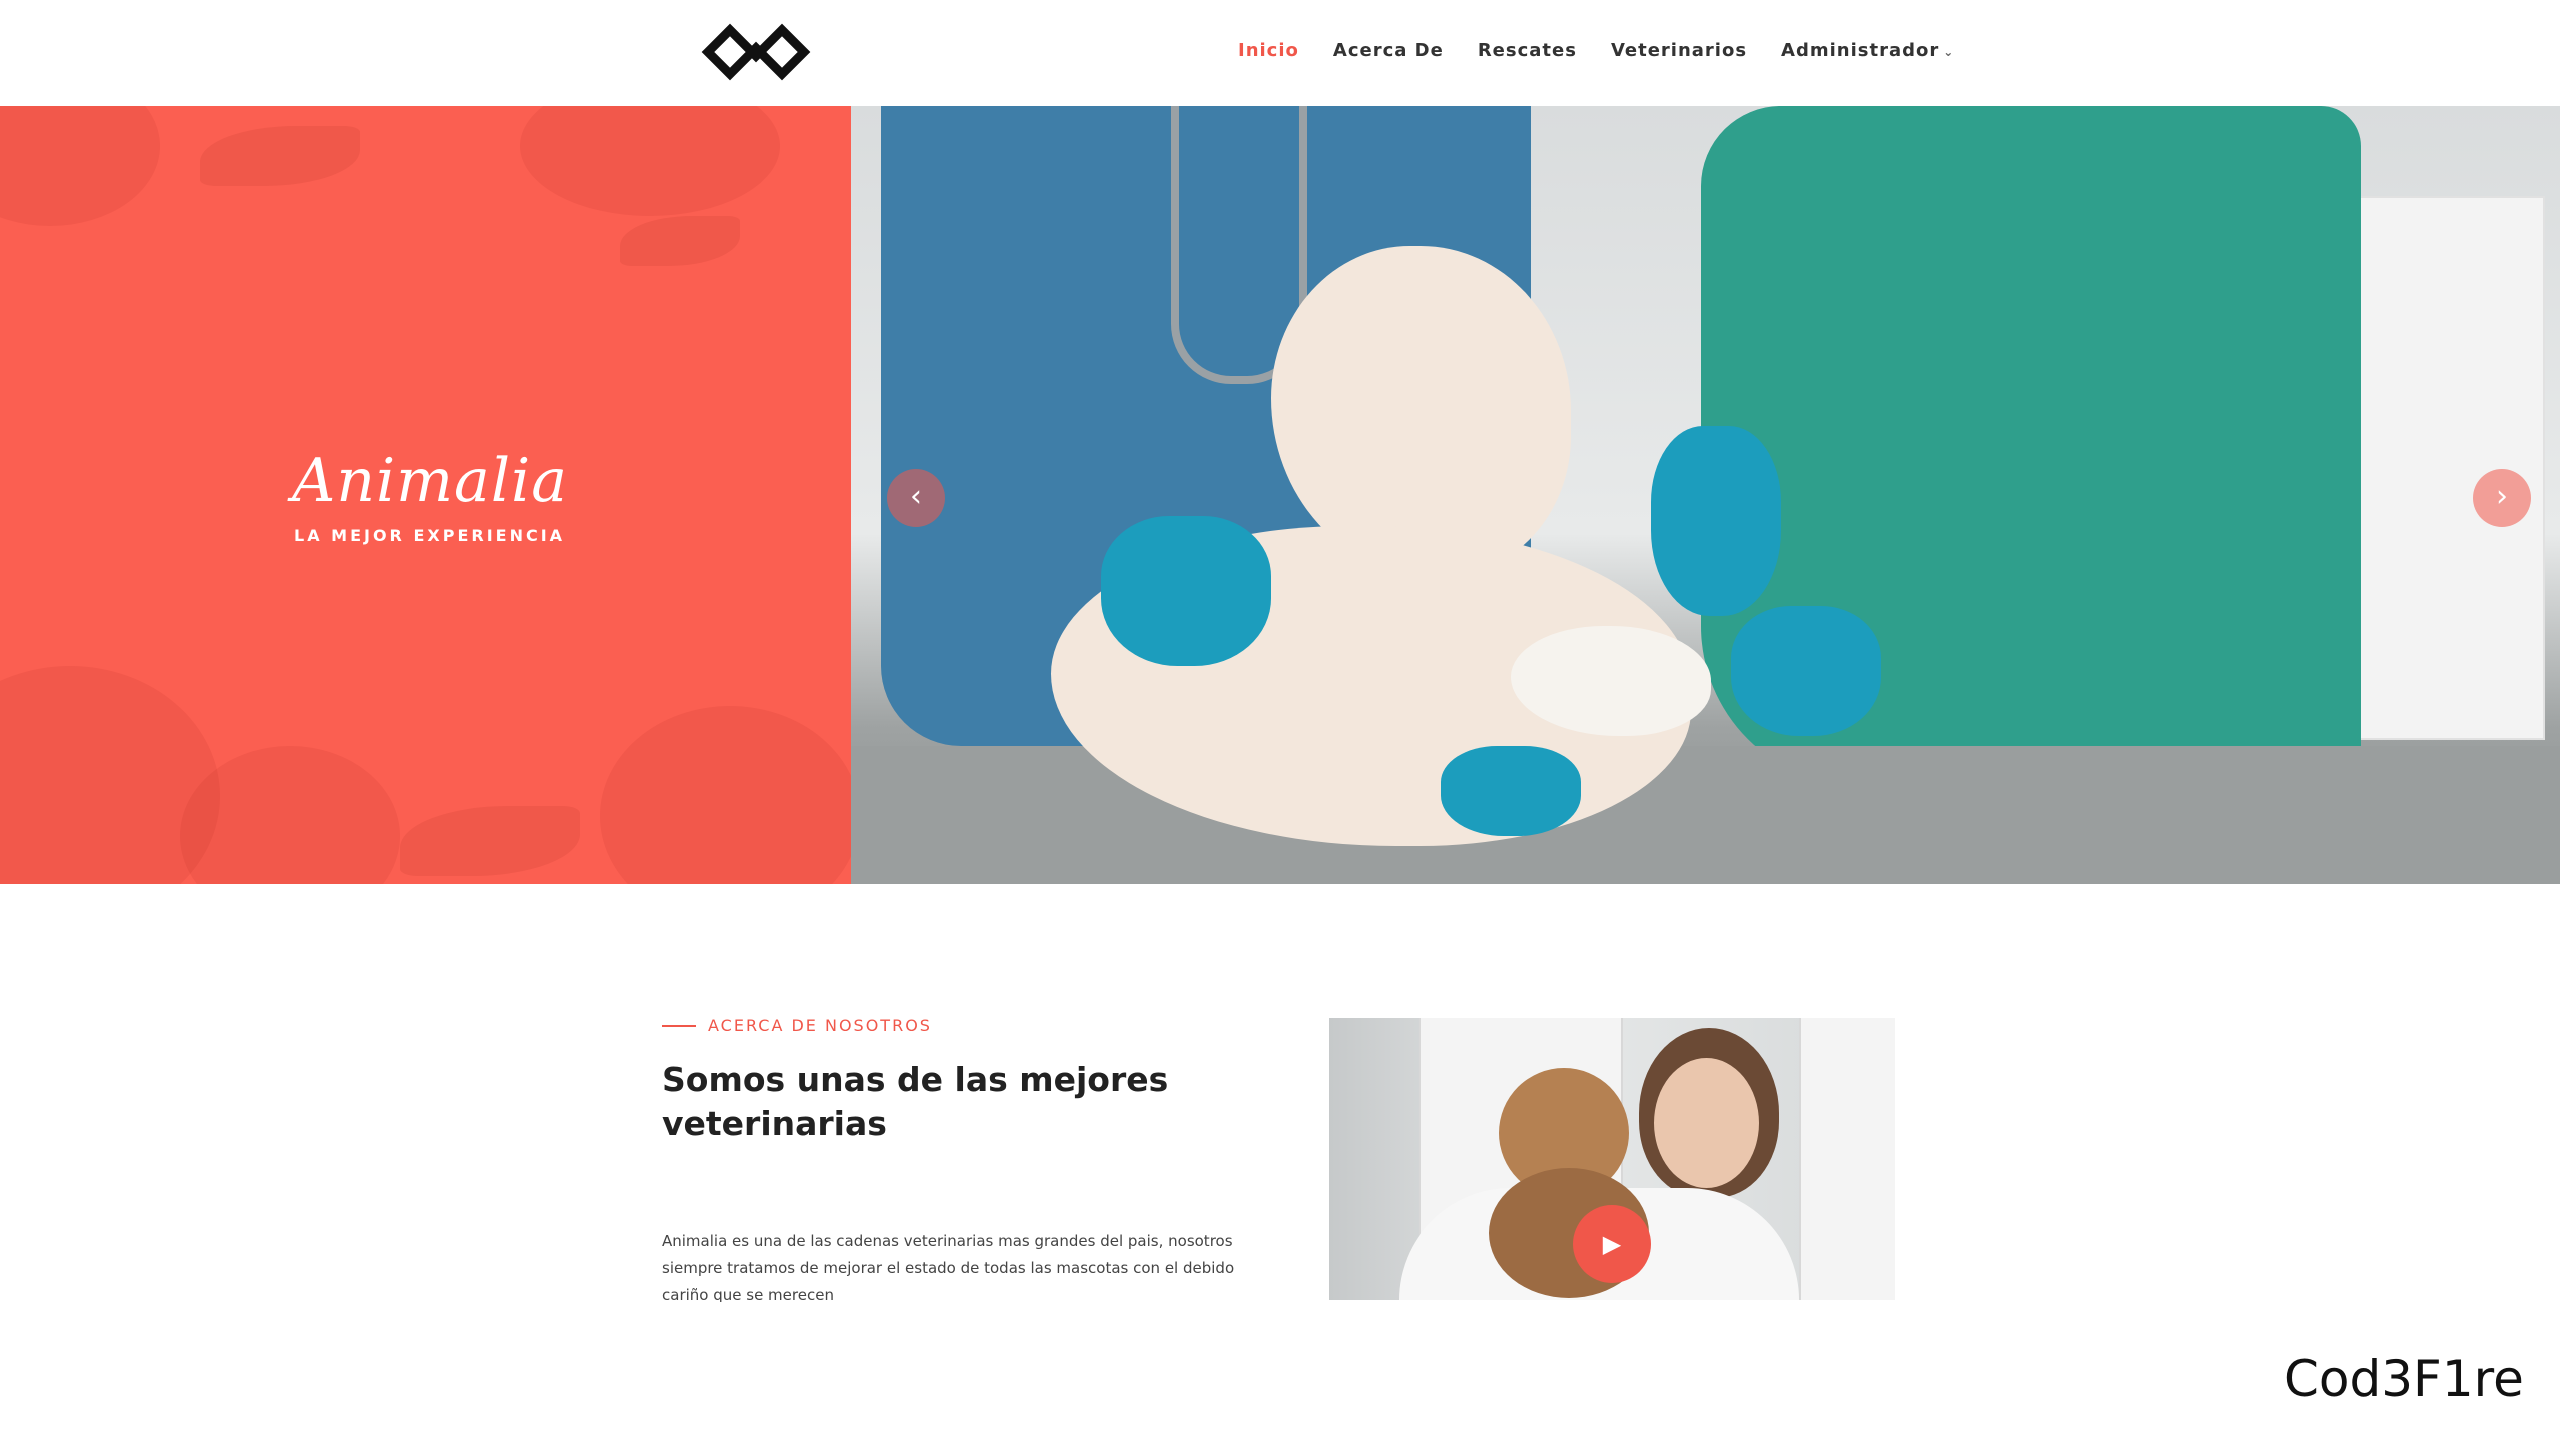 The image size is (2560, 1440). I want to click on vet-face, so click(1706, 1123).